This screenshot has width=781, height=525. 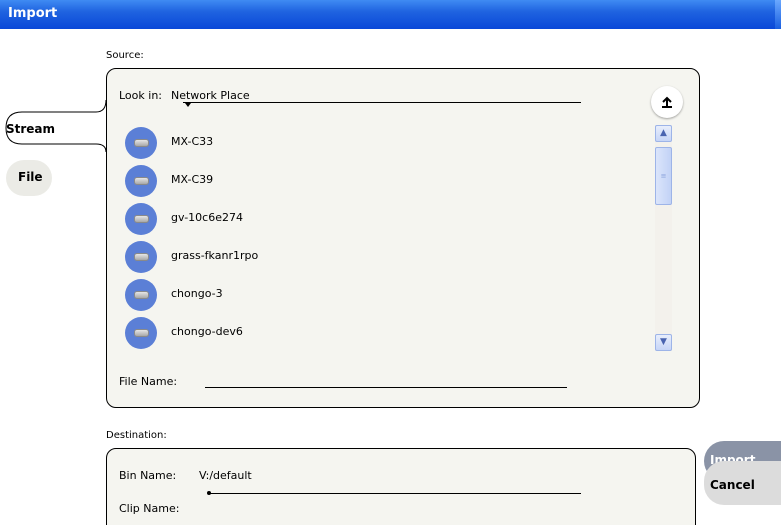 I want to click on file-name-label: File Name:, so click(x=148, y=381).